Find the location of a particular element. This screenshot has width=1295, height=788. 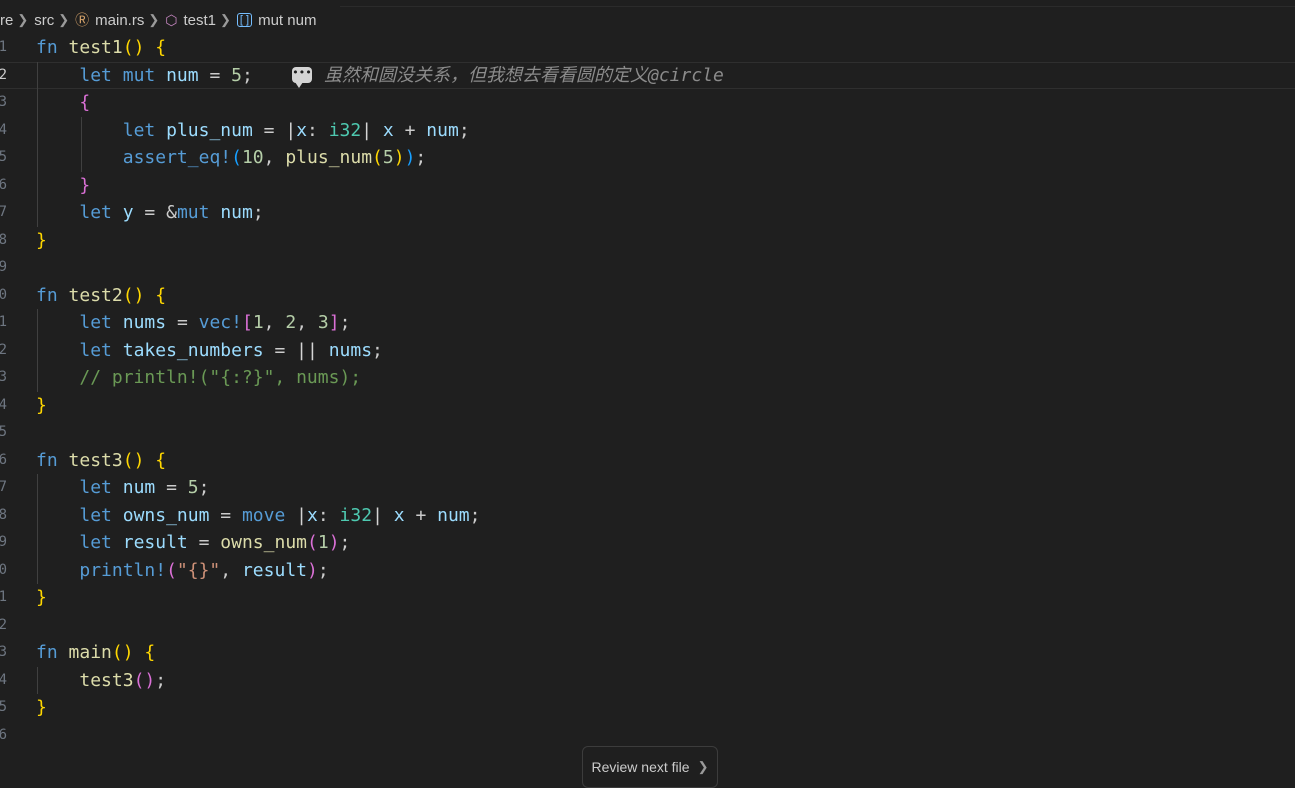

code-text: let owns_num = move |x: i32| x + num; is located at coordinates (280, 515).